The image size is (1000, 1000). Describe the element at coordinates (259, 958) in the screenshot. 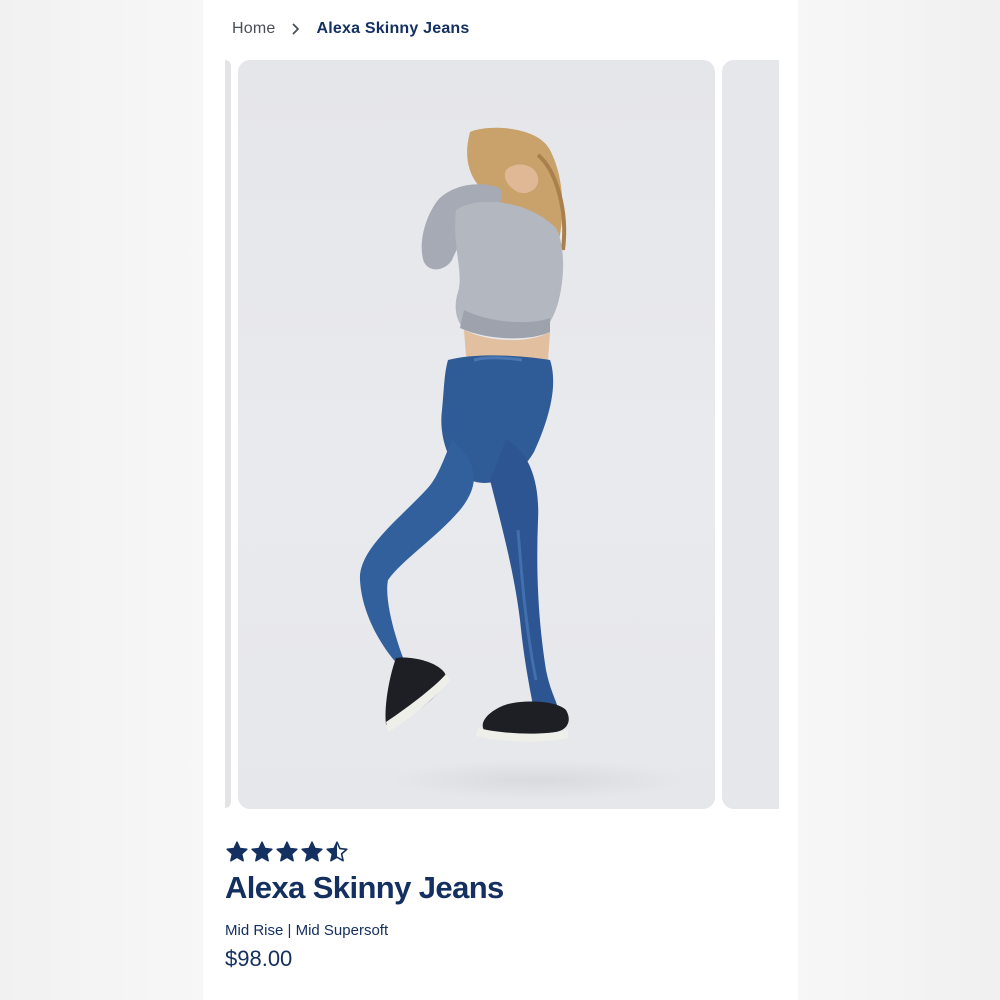

I see `product-price: $98.00` at that location.